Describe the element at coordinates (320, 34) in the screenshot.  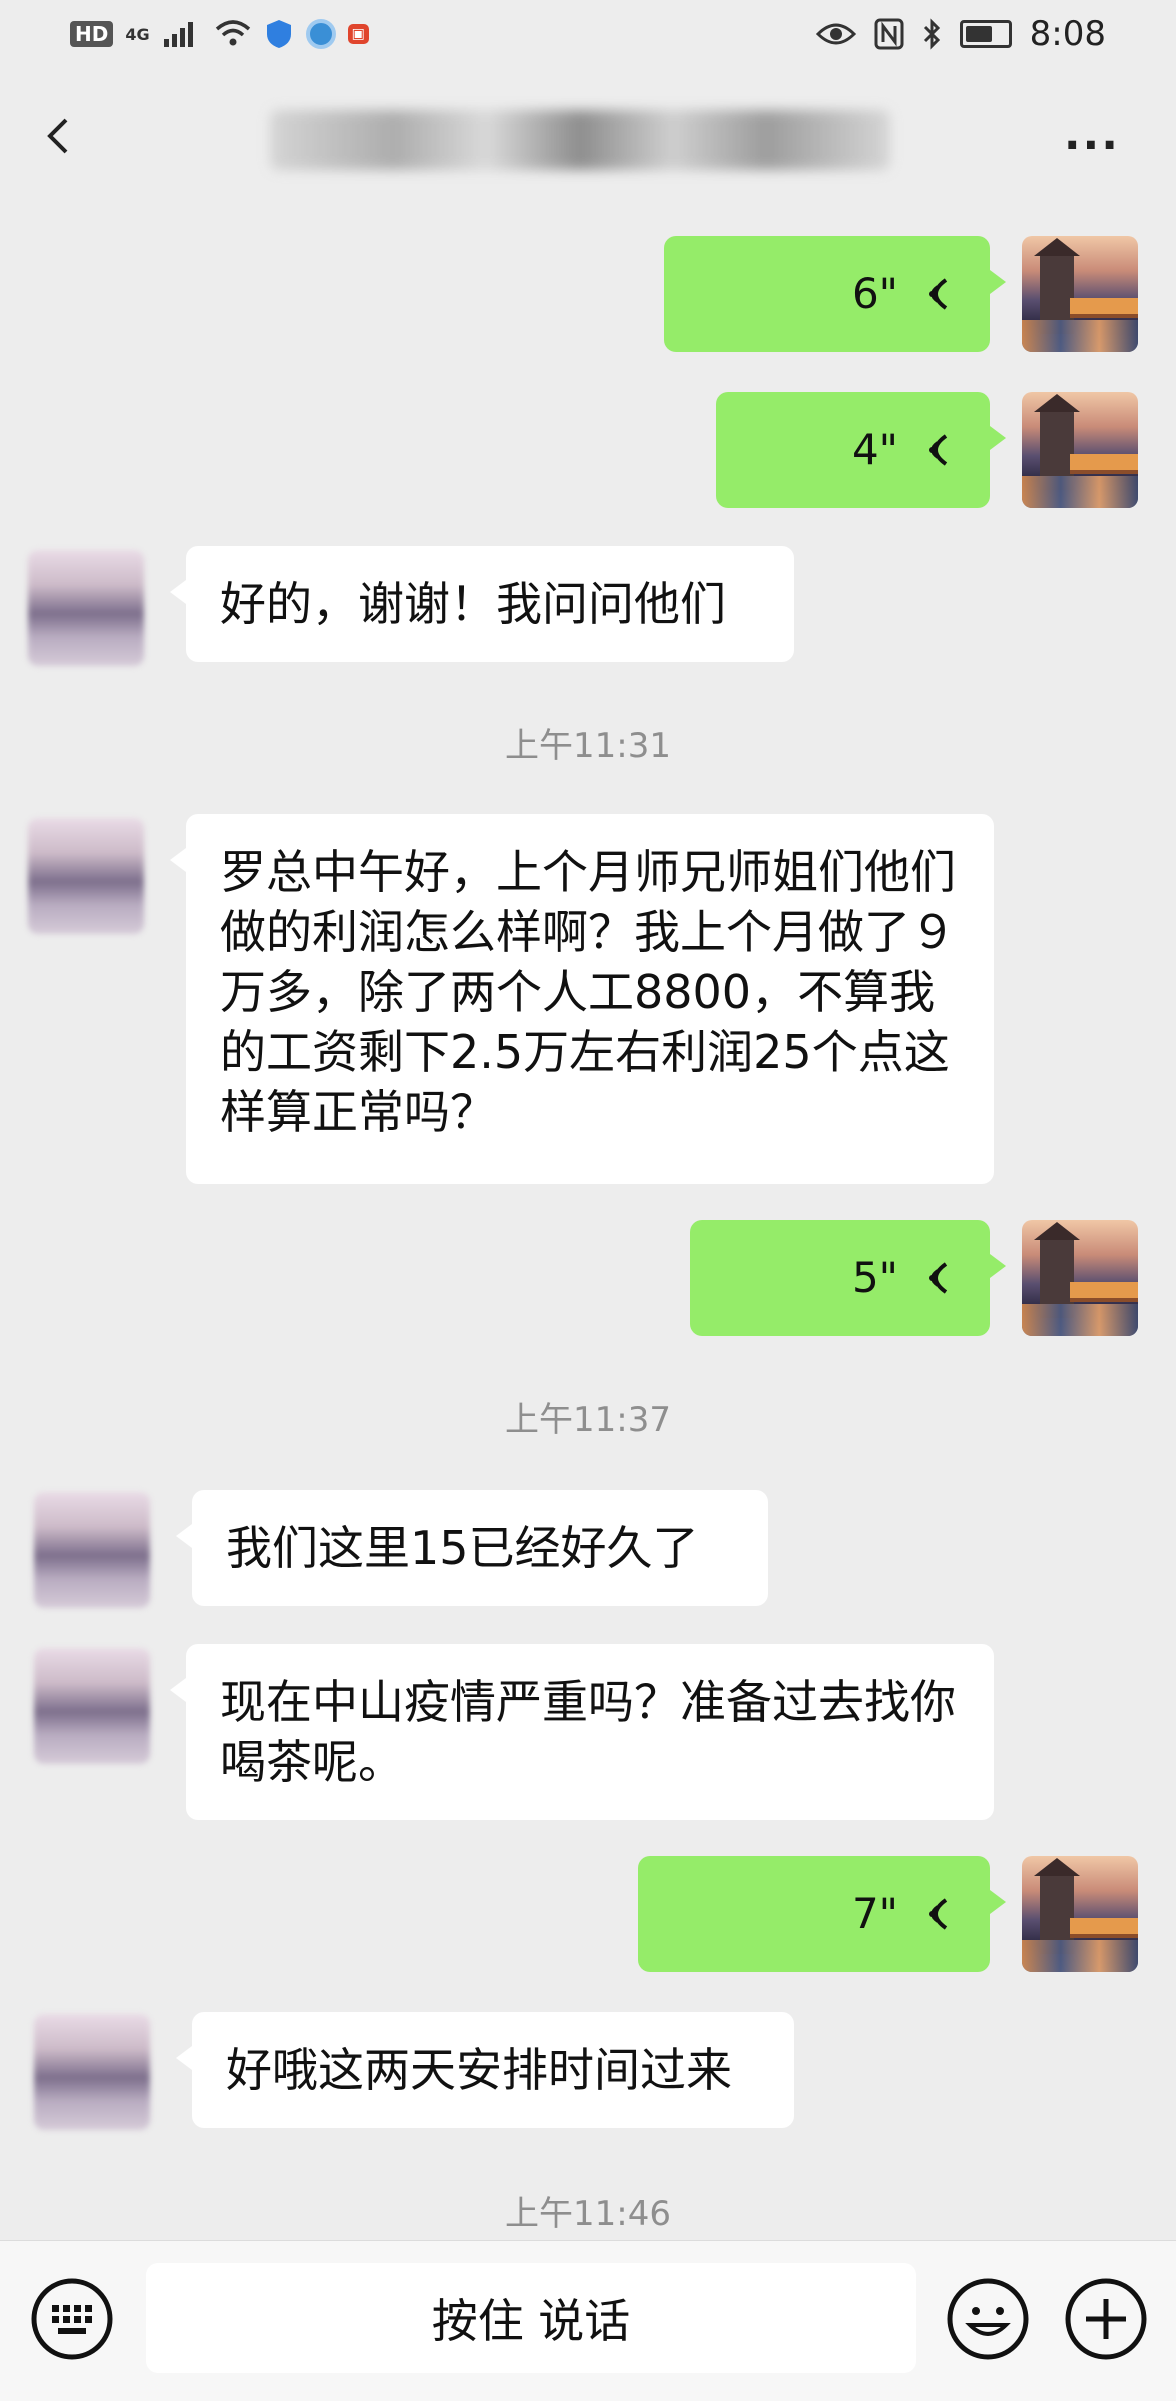
I see `app-icon` at that location.